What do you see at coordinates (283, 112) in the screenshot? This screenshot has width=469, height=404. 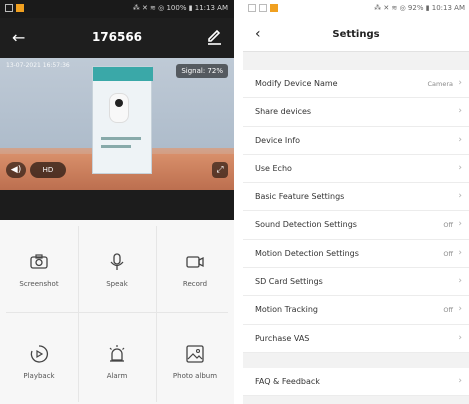 I see `setting-label: Share devices` at bounding box center [283, 112].